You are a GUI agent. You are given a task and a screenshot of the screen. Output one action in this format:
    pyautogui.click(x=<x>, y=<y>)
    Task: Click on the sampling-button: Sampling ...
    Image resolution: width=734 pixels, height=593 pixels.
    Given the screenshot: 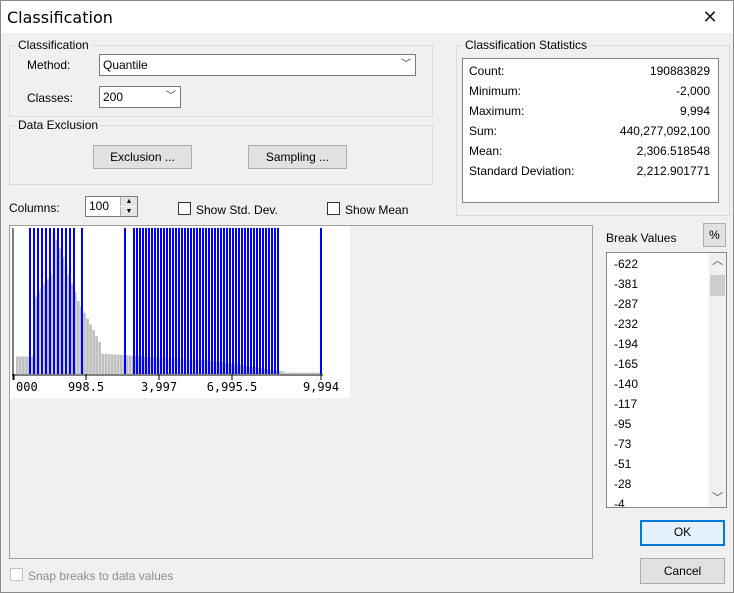 What is the action you would take?
    pyautogui.click(x=297, y=157)
    